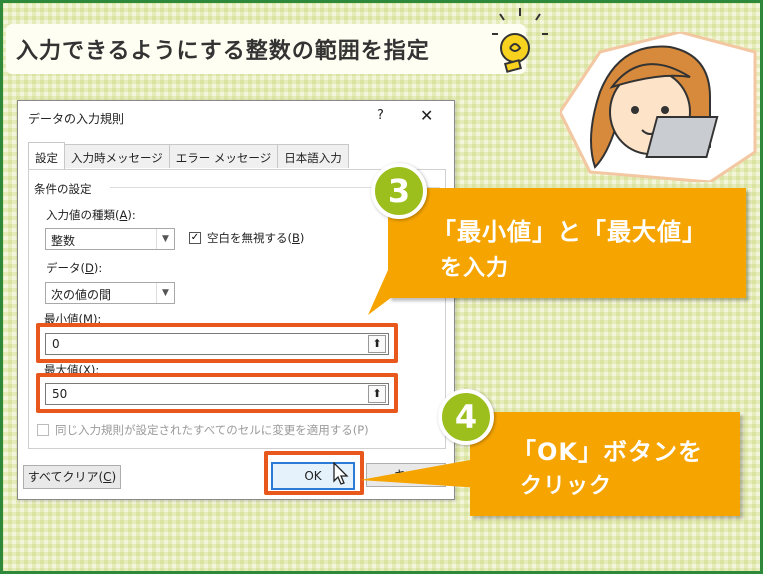  I want to click on tab-ime: 日本語入力, so click(313, 156).